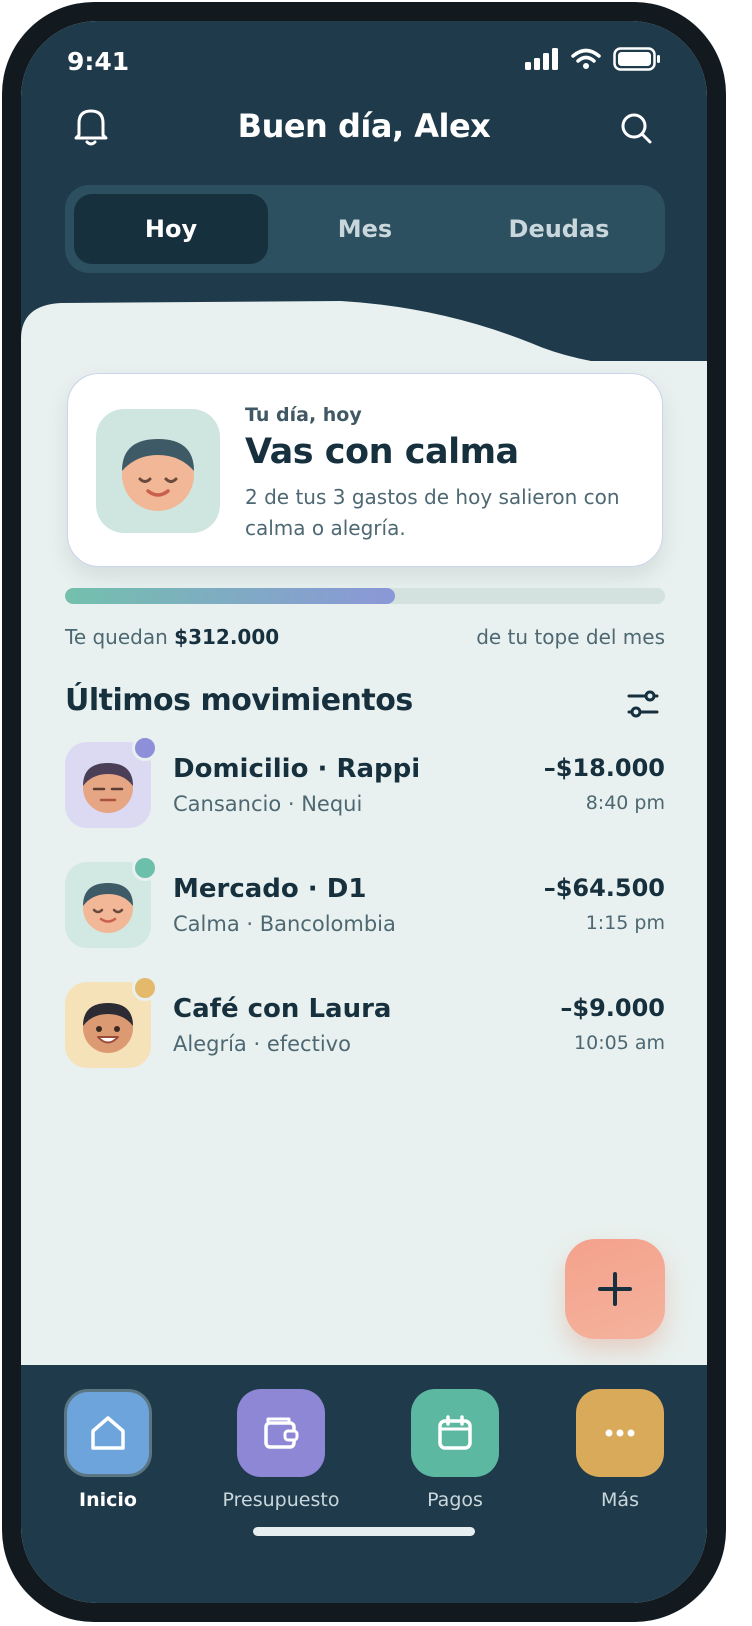  I want to click on movement-amount: –$9.000, so click(612, 1008).